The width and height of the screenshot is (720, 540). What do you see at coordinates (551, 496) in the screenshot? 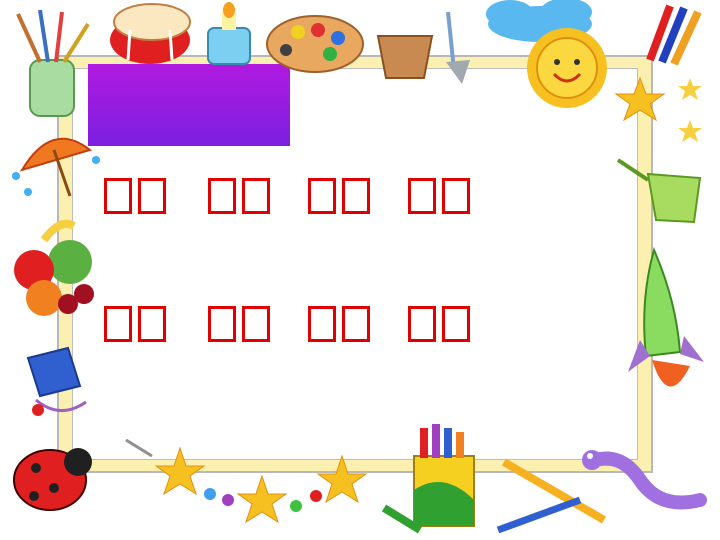
I see `pencil-icon` at bounding box center [551, 496].